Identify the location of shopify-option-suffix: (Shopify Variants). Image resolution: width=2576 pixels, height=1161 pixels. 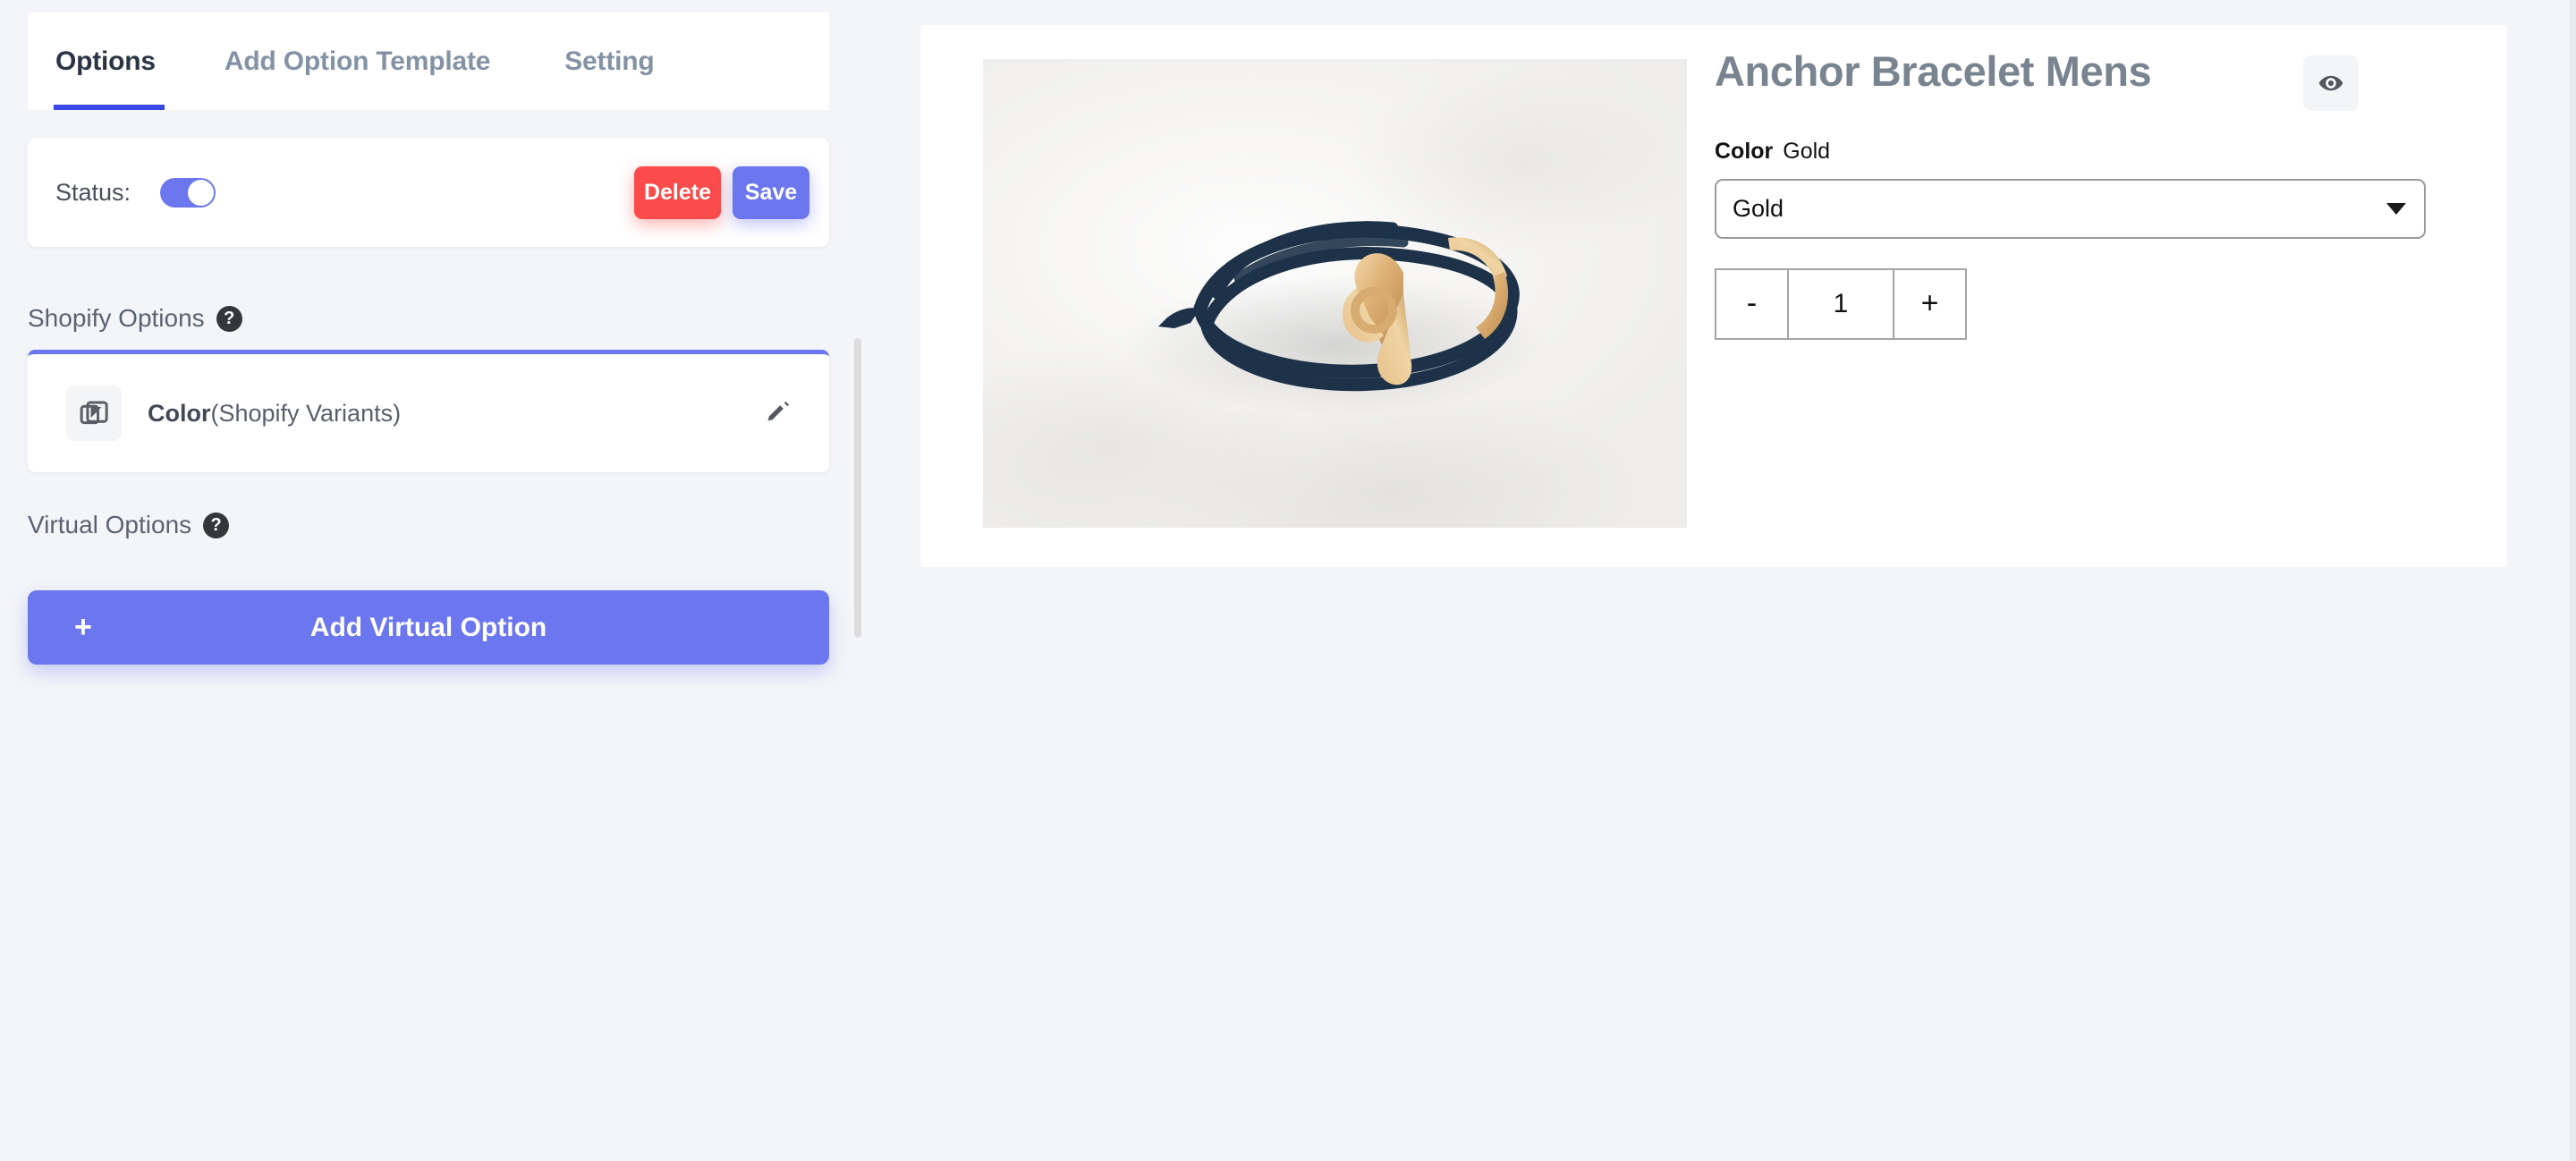
(306, 413).